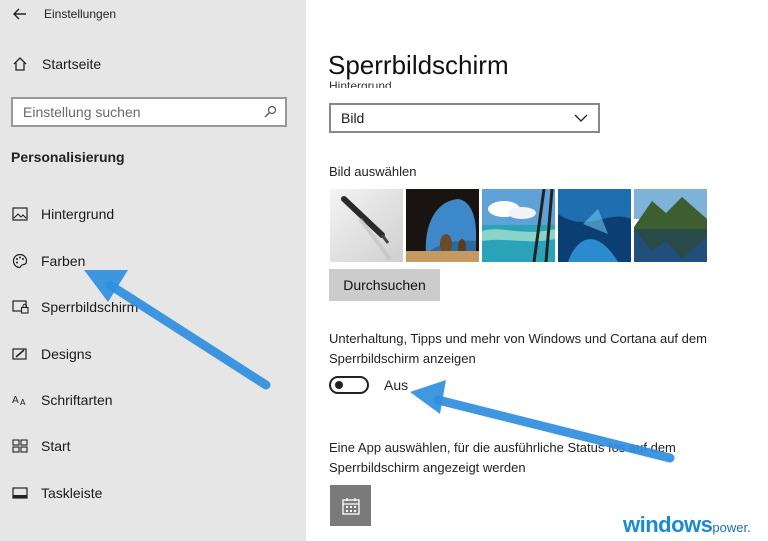 The width and height of the screenshot is (768, 541). What do you see at coordinates (68, 157) in the screenshot?
I see `section-title: Personalisierung` at bounding box center [68, 157].